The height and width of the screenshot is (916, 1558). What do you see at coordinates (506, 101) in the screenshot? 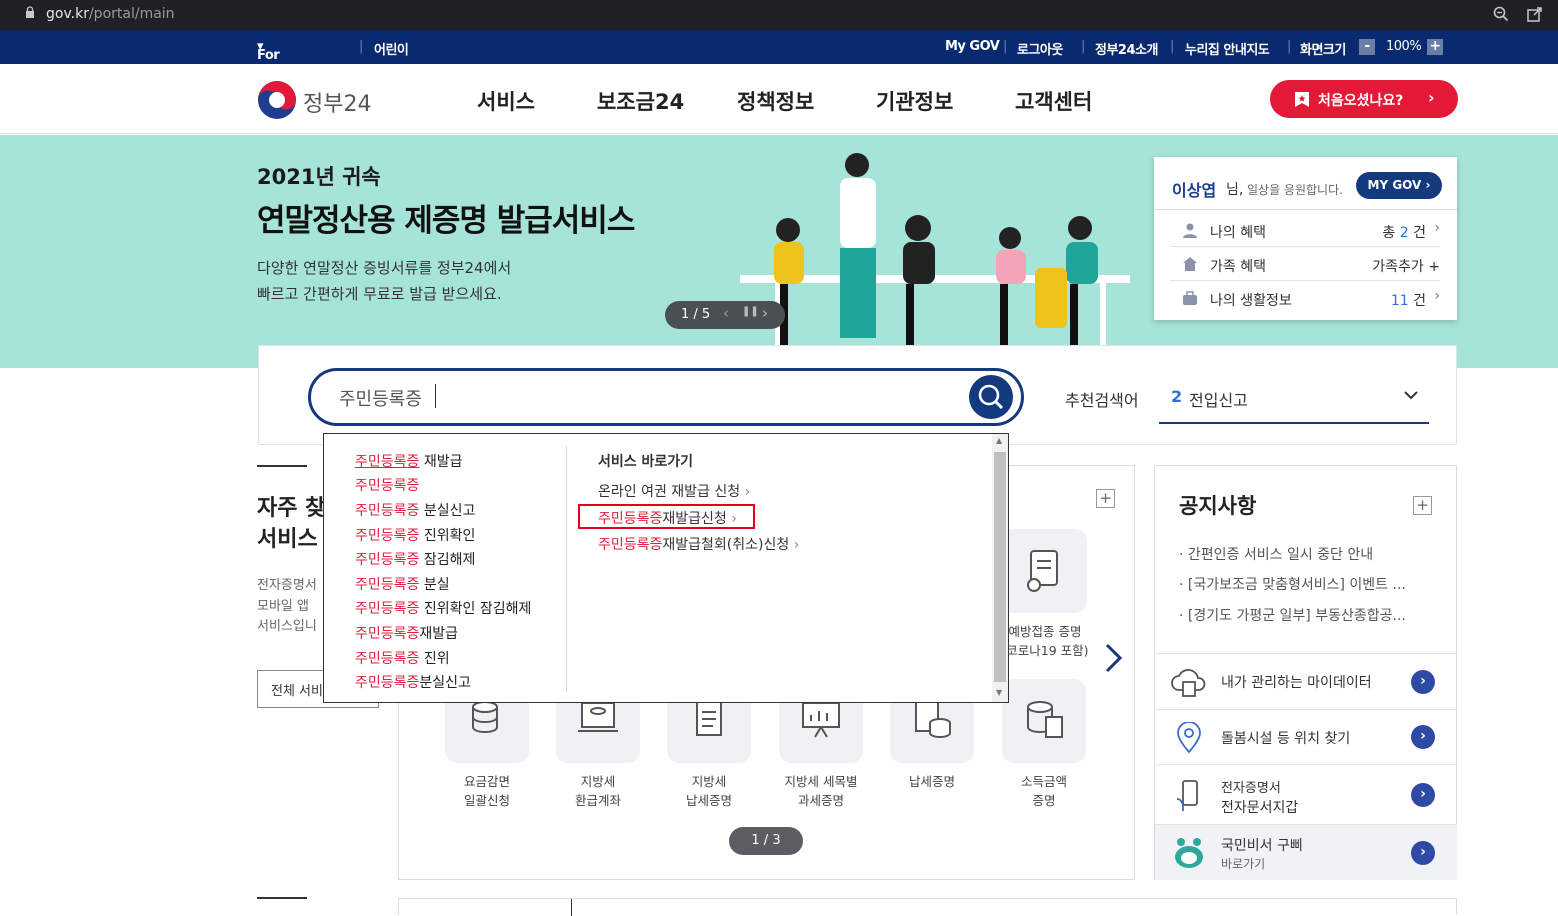
I see `nav-services: 서비스` at bounding box center [506, 101].